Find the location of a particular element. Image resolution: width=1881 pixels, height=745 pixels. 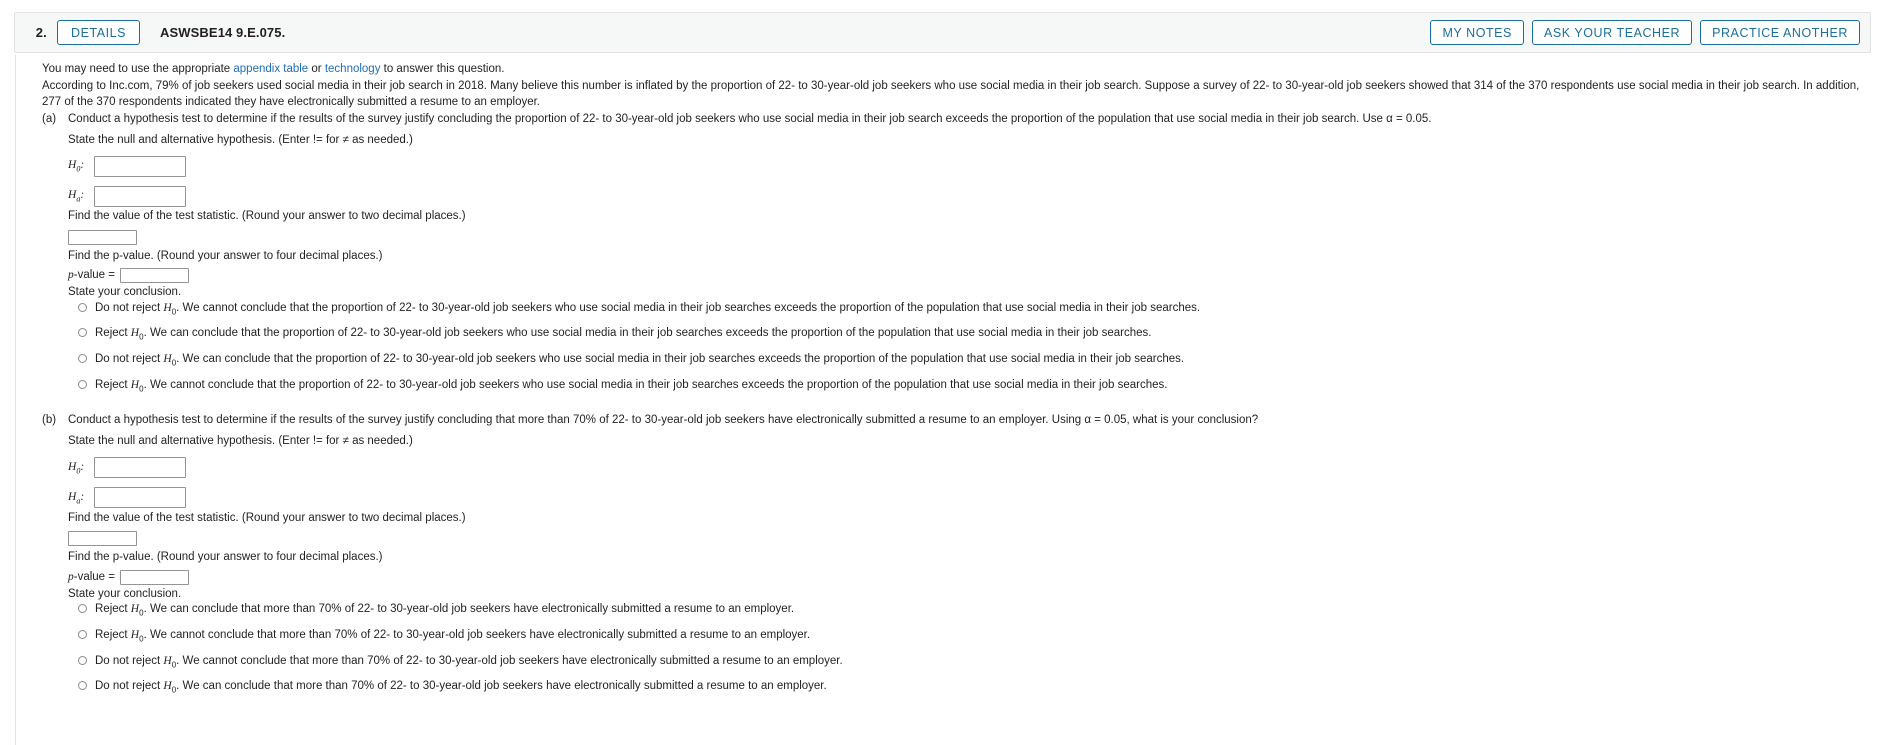

appendix-table-link: appendix table is located at coordinates (270, 69).